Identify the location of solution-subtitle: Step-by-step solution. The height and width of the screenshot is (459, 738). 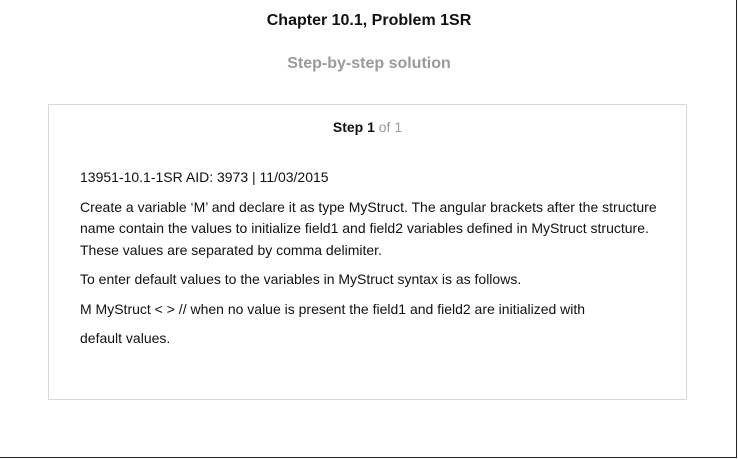
(369, 63).